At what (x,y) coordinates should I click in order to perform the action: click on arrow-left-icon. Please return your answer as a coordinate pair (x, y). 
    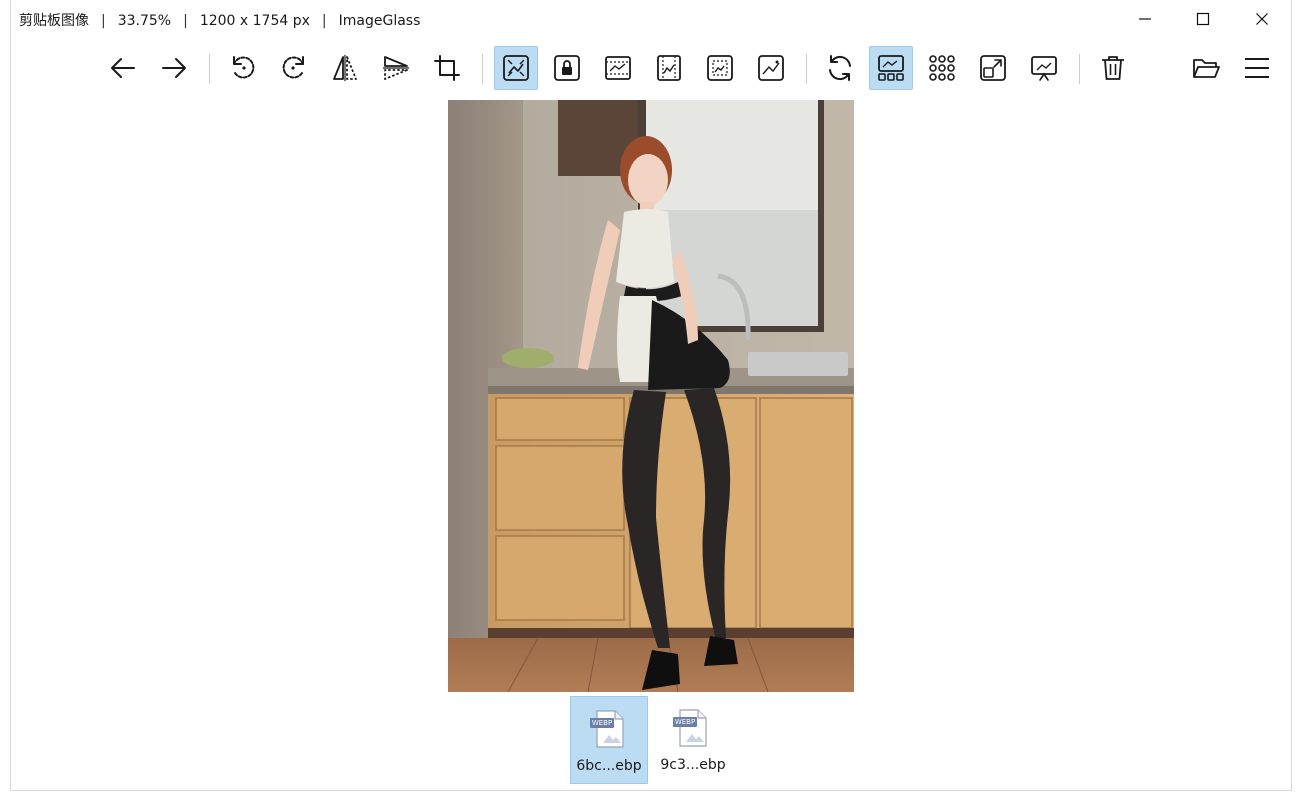
    Looking at the image, I should click on (123, 68).